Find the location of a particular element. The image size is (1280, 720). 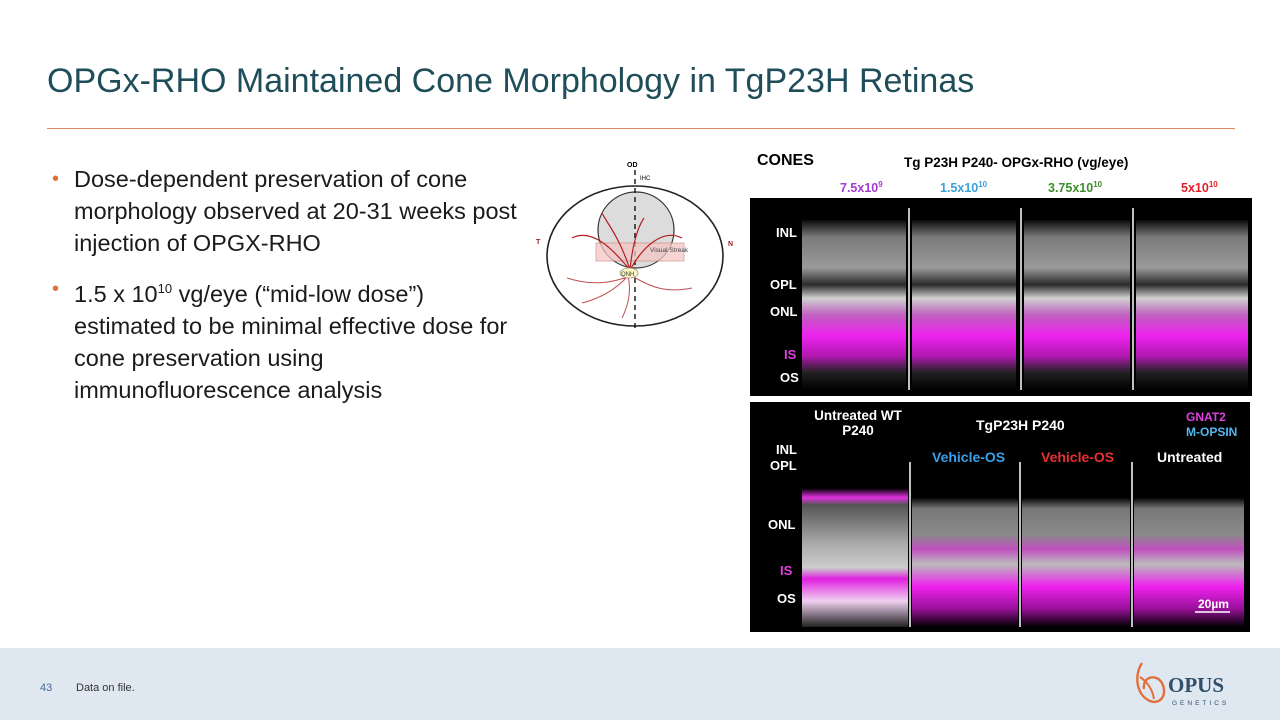

bullet-text-sup: 10 is located at coordinates (165, 288).